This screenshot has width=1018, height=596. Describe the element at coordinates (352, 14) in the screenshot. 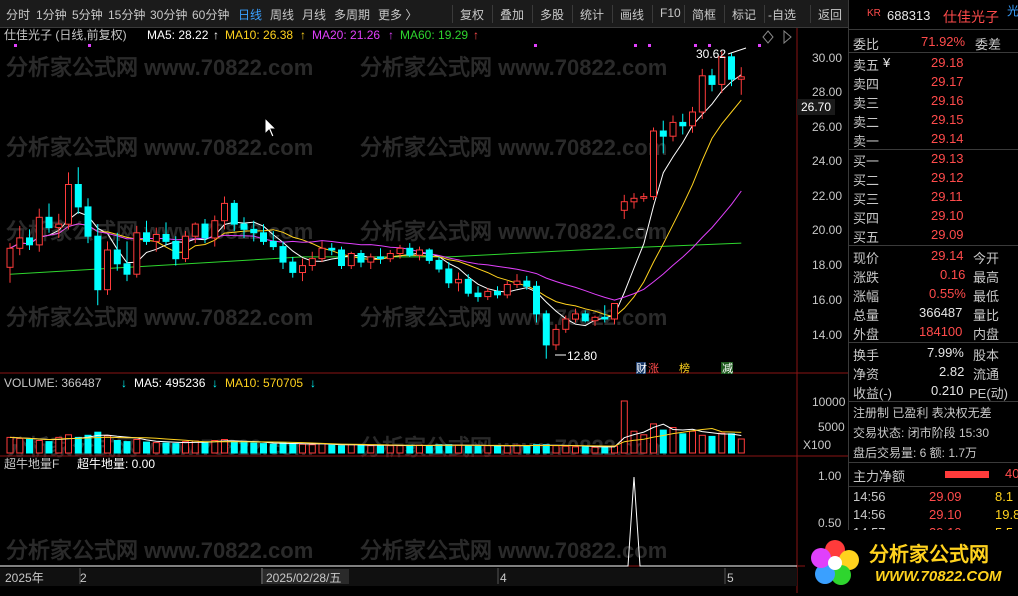

I see `period-tab-multi: 多周期` at that location.